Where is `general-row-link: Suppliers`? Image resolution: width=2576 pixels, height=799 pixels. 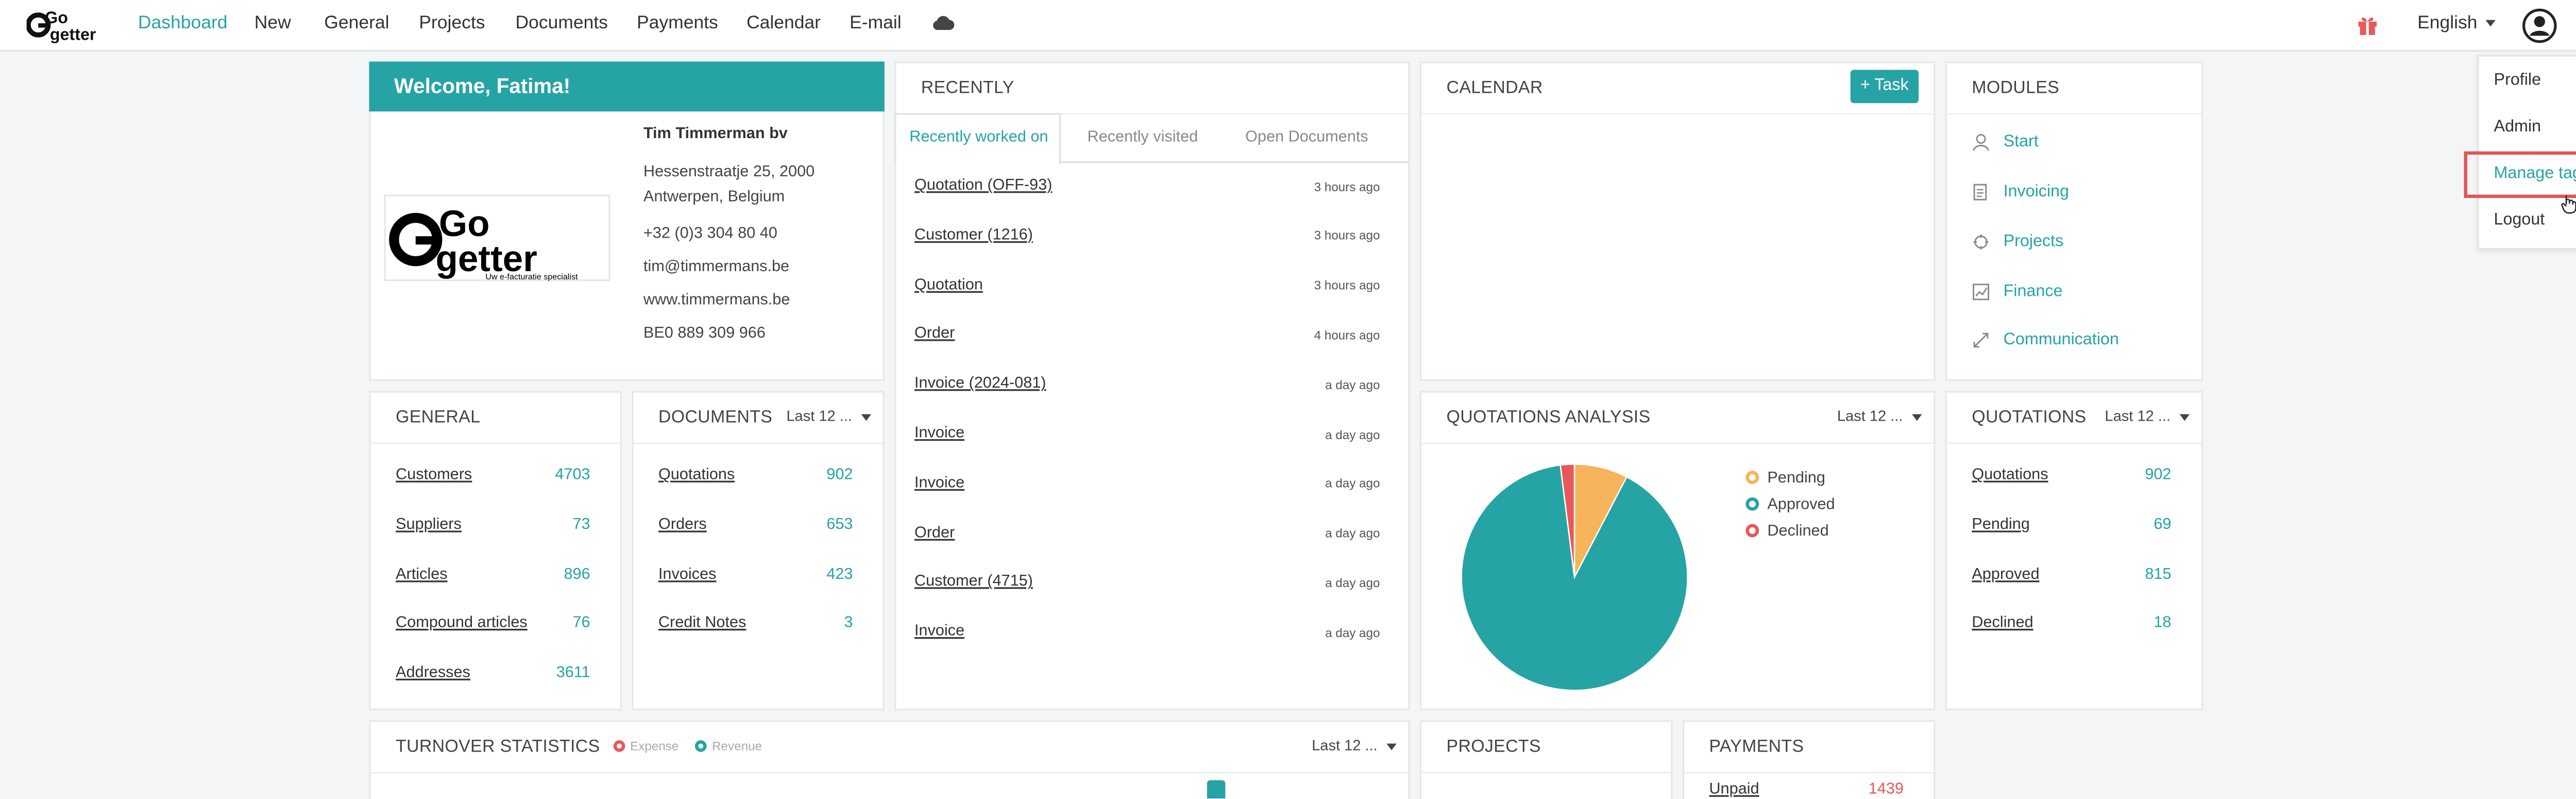 general-row-link: Suppliers is located at coordinates (429, 524).